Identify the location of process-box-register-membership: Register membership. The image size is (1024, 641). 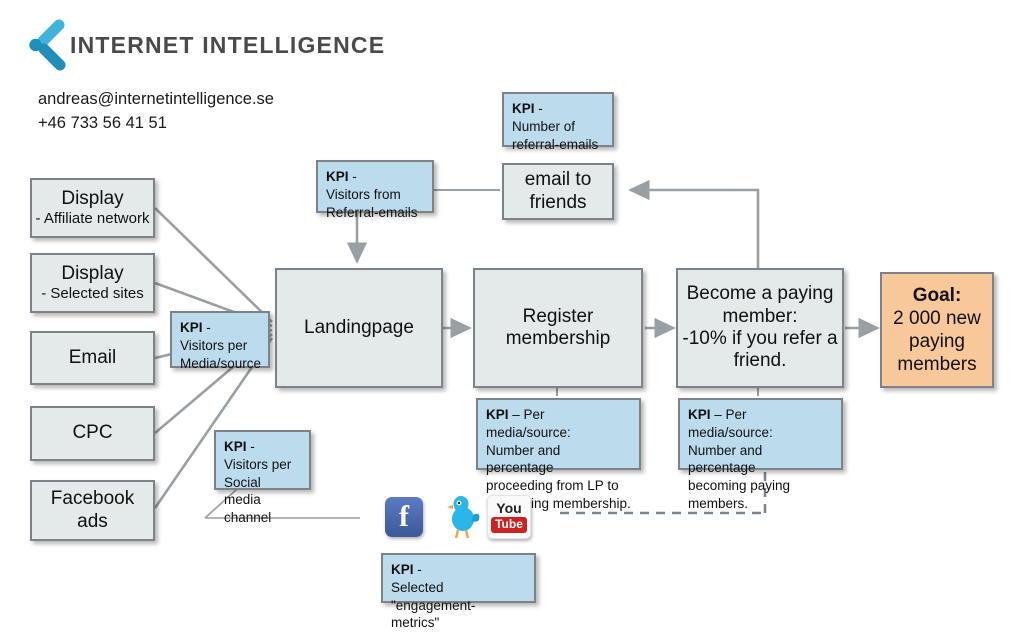
(558, 328).